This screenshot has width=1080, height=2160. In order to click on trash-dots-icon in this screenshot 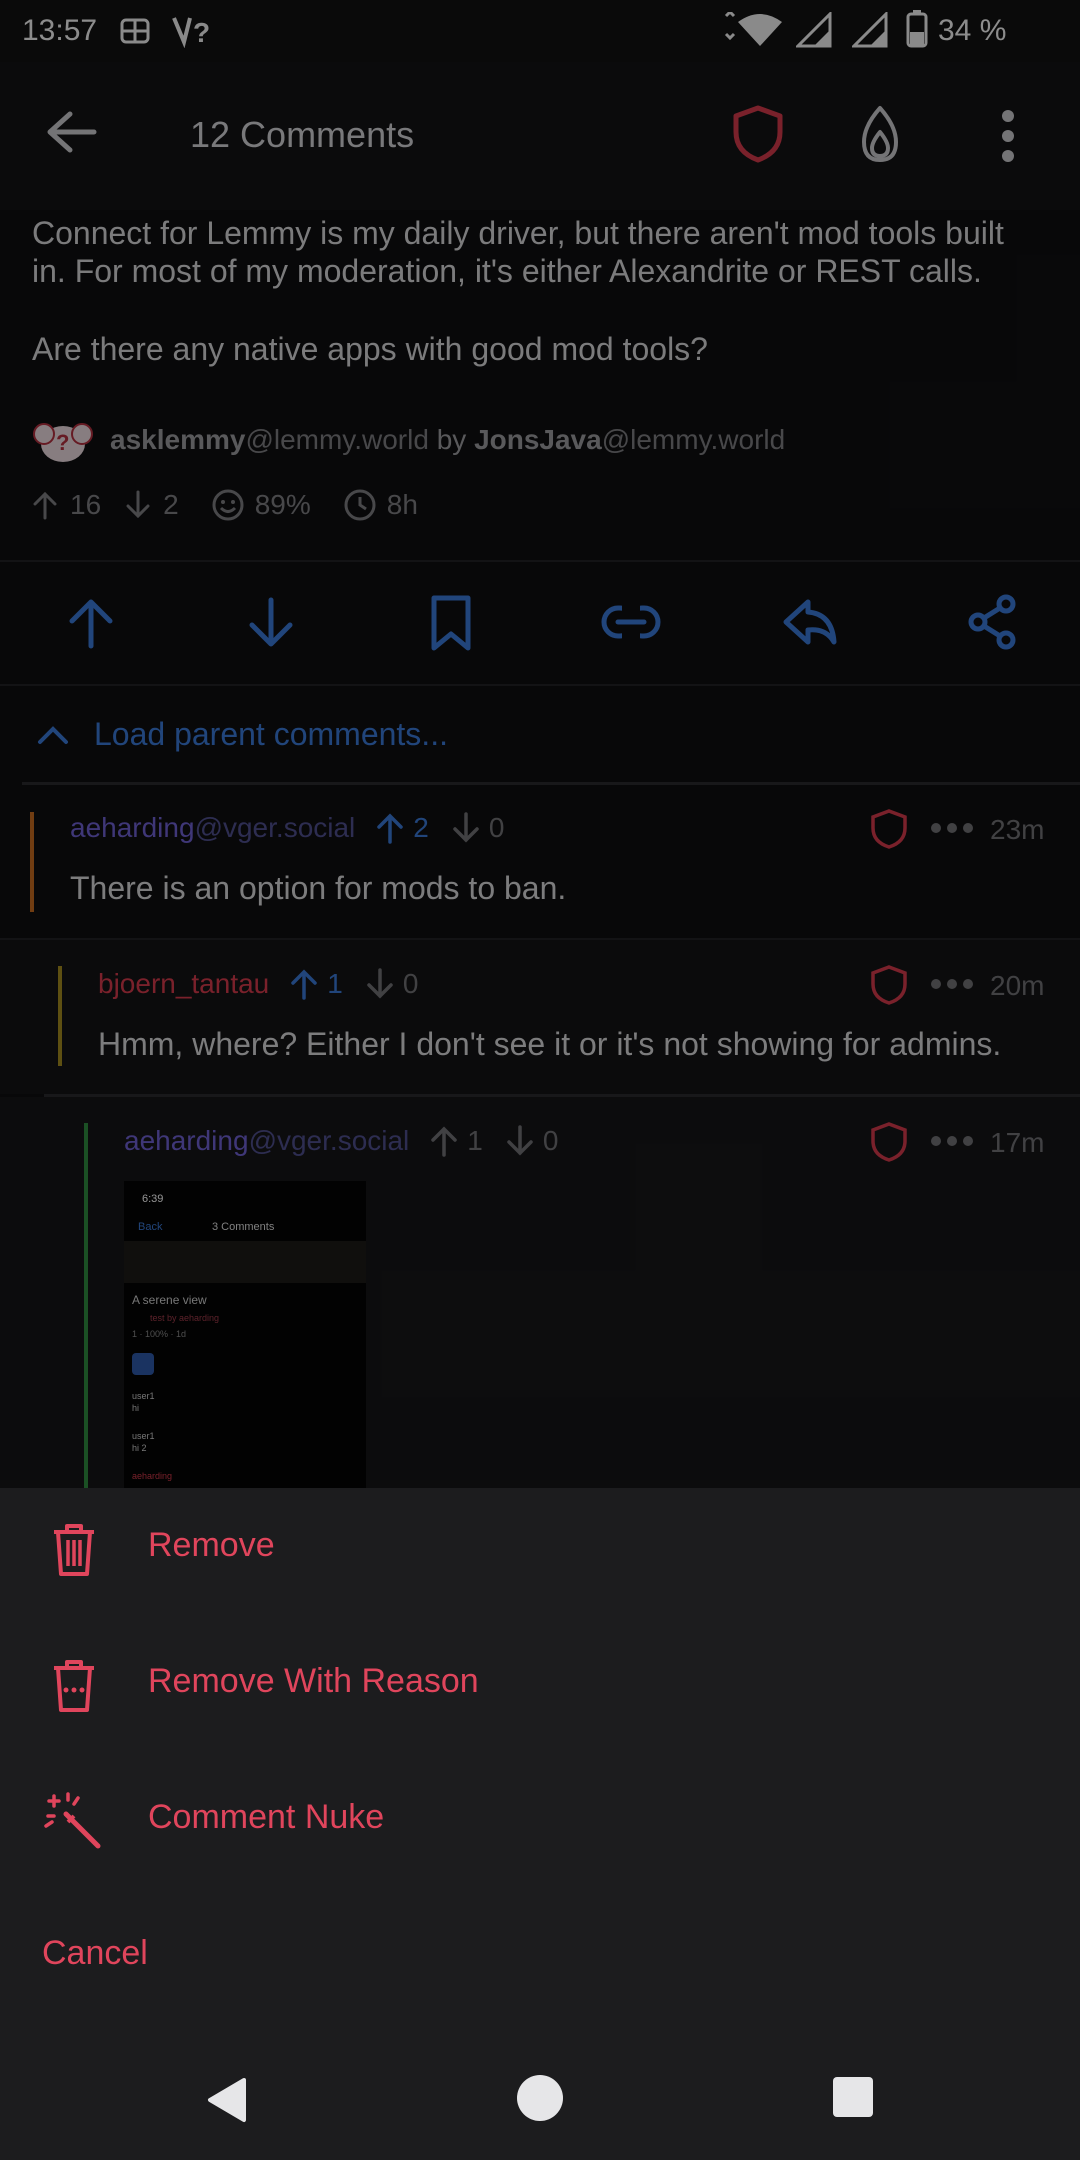, I will do `click(74, 1686)`.